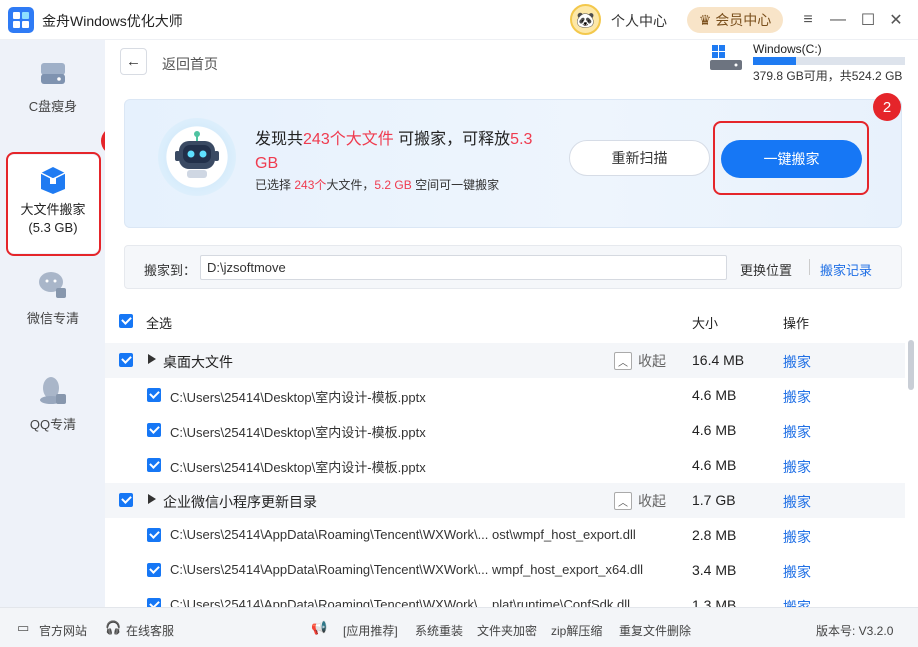 The image size is (918, 647). Describe the element at coordinates (585, 19) in the screenshot. I see `user-avatar: 🐼` at that location.